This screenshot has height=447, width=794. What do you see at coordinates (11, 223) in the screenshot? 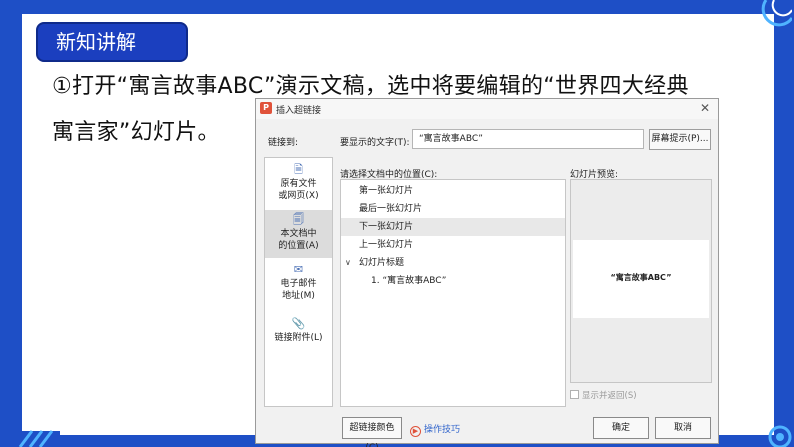
I see `slide-frame-left` at bounding box center [11, 223].